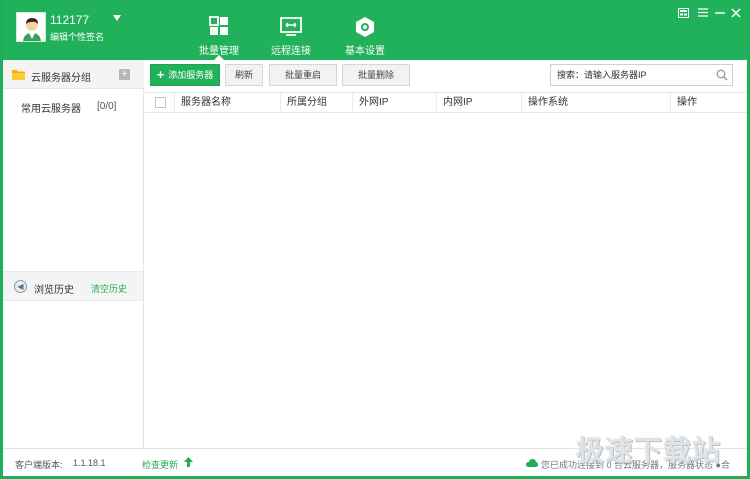 This screenshot has height=479, width=750. I want to click on tab-label: 基本设置, so click(365, 51).